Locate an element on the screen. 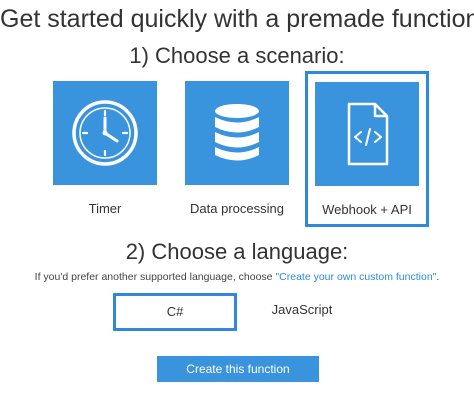 The width and height of the screenshot is (474, 412). language-option-javascript: JavaScript is located at coordinates (302, 312).